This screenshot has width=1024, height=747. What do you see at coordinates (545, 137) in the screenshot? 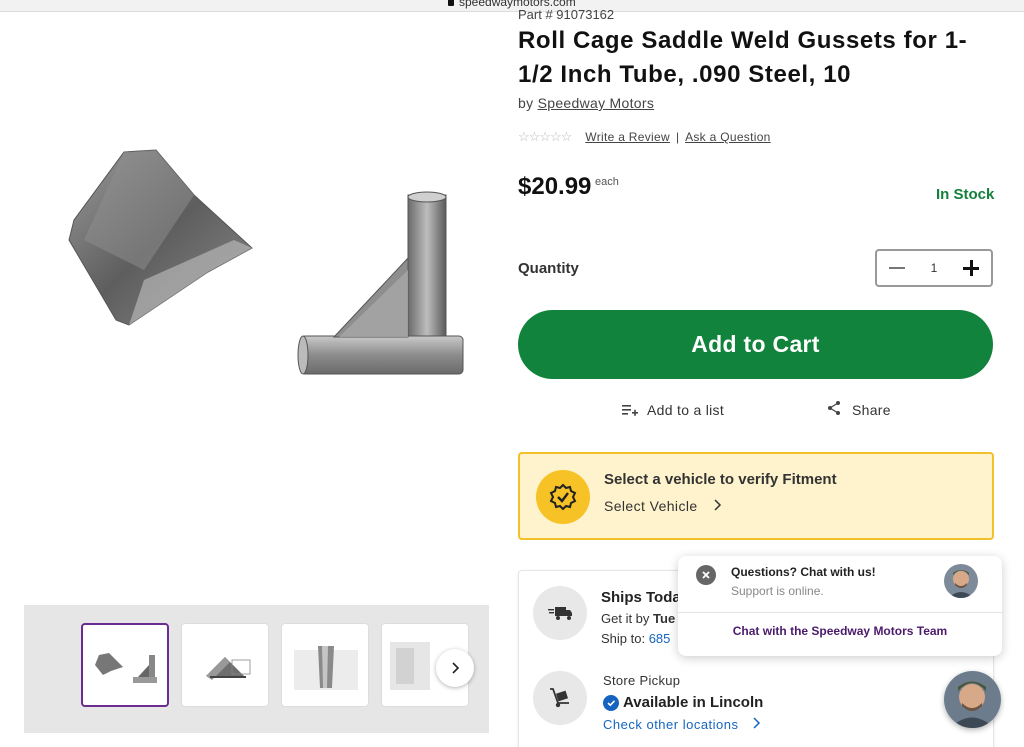
I see `rating-stars: ☆☆☆☆☆` at bounding box center [545, 137].